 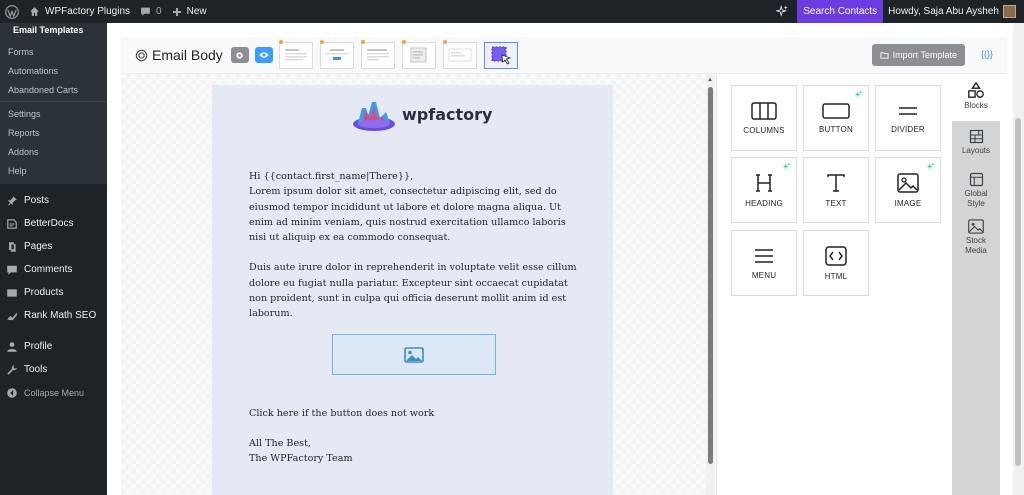 I want to click on email-body-icon, so click(x=141, y=55).